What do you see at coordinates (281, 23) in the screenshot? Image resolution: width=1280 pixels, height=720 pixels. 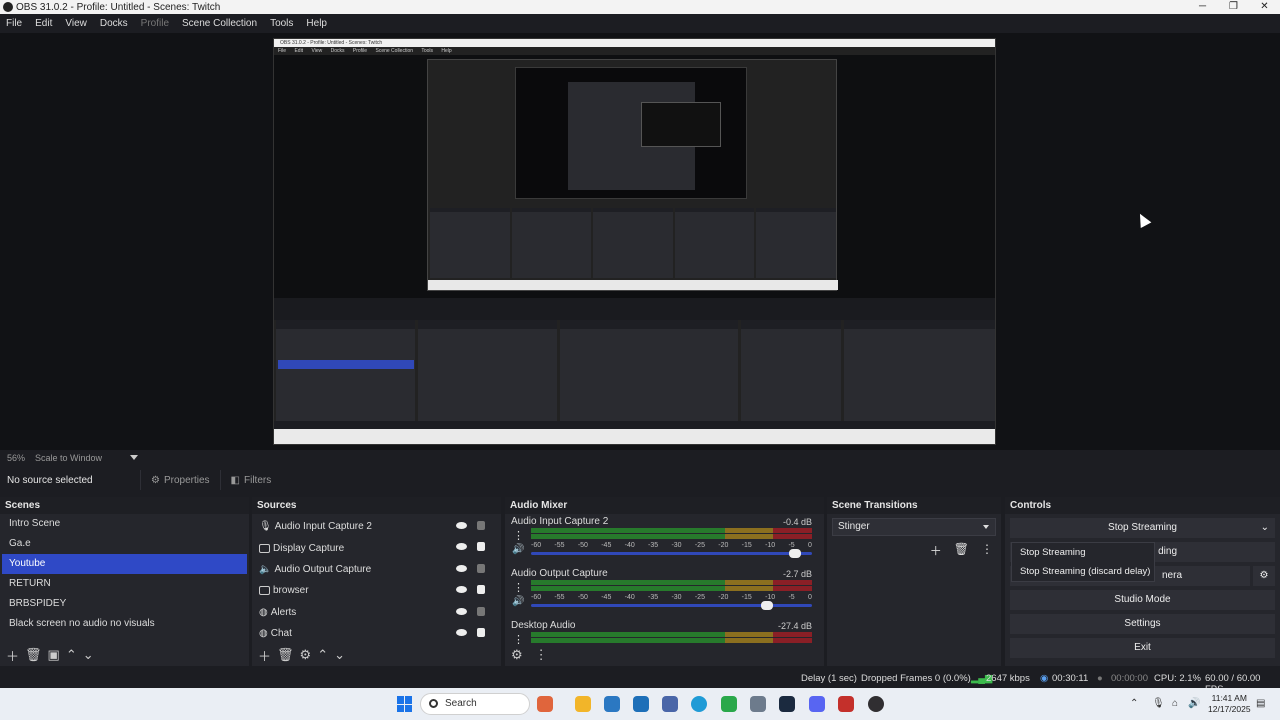 I see `menu-tools: Tools` at bounding box center [281, 23].